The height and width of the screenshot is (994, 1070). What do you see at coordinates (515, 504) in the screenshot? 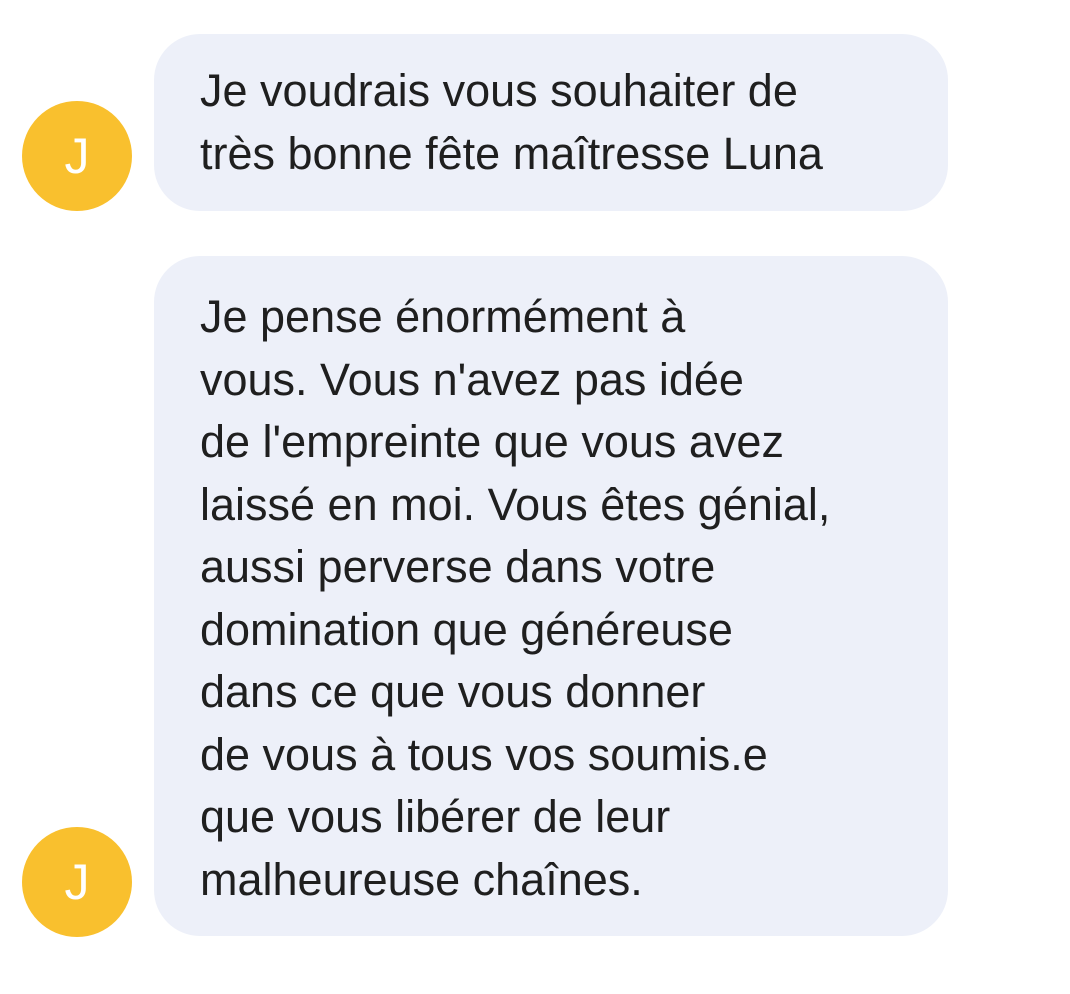
I see `message-text-line: laissé en moi. Vous êtes génial,` at bounding box center [515, 504].